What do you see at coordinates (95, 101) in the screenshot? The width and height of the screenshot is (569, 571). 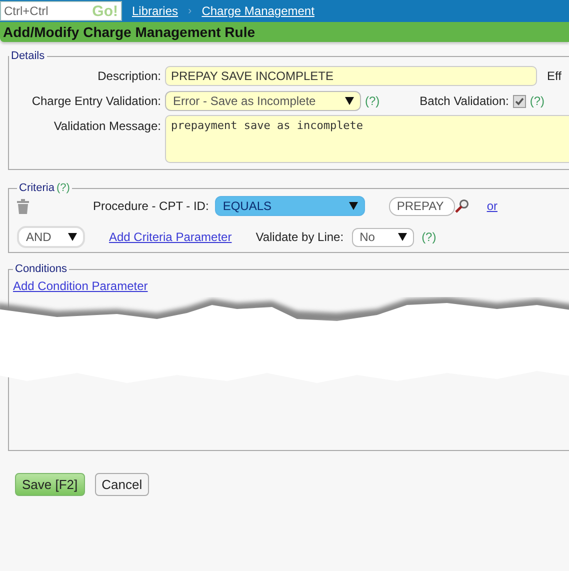 I see `field-label: Charge Entry Validation:` at bounding box center [95, 101].